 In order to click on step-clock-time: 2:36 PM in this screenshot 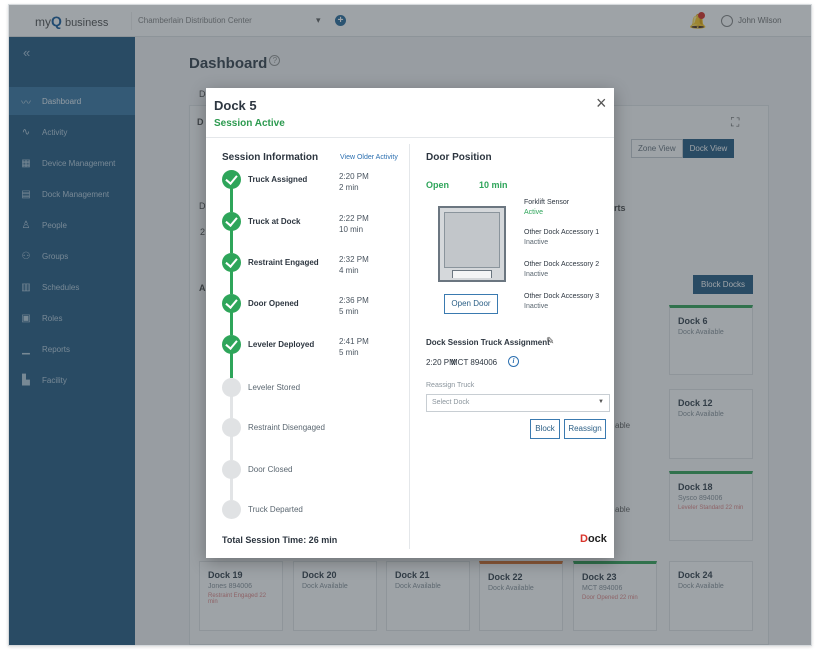, I will do `click(354, 300)`.